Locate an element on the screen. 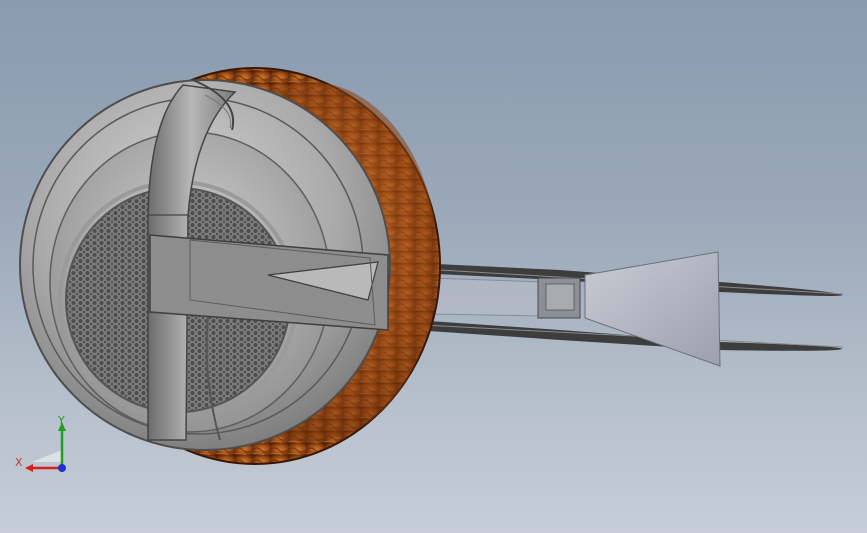  y-axis-label: Y is located at coordinates (61, 420).